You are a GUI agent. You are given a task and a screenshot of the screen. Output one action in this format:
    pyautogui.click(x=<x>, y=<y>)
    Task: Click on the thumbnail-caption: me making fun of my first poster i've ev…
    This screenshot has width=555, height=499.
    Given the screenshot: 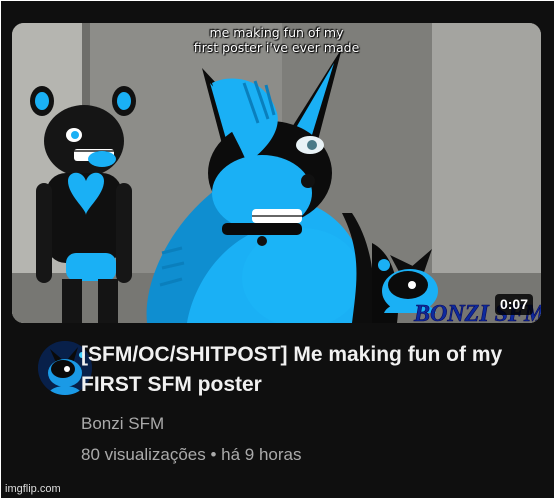 What is the action you would take?
    pyautogui.click(x=276, y=40)
    